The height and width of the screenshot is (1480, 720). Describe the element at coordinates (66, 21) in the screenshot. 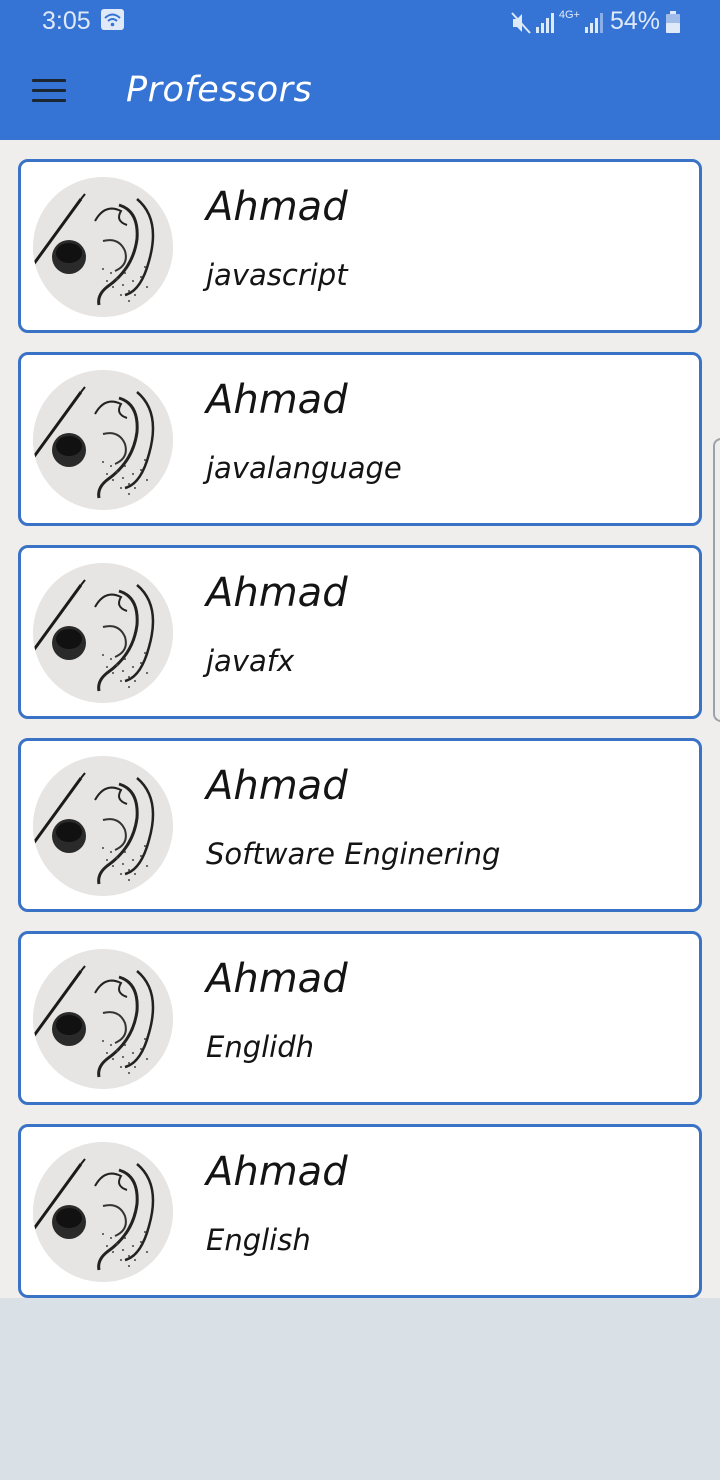

I see `status-time: 3:05` at that location.